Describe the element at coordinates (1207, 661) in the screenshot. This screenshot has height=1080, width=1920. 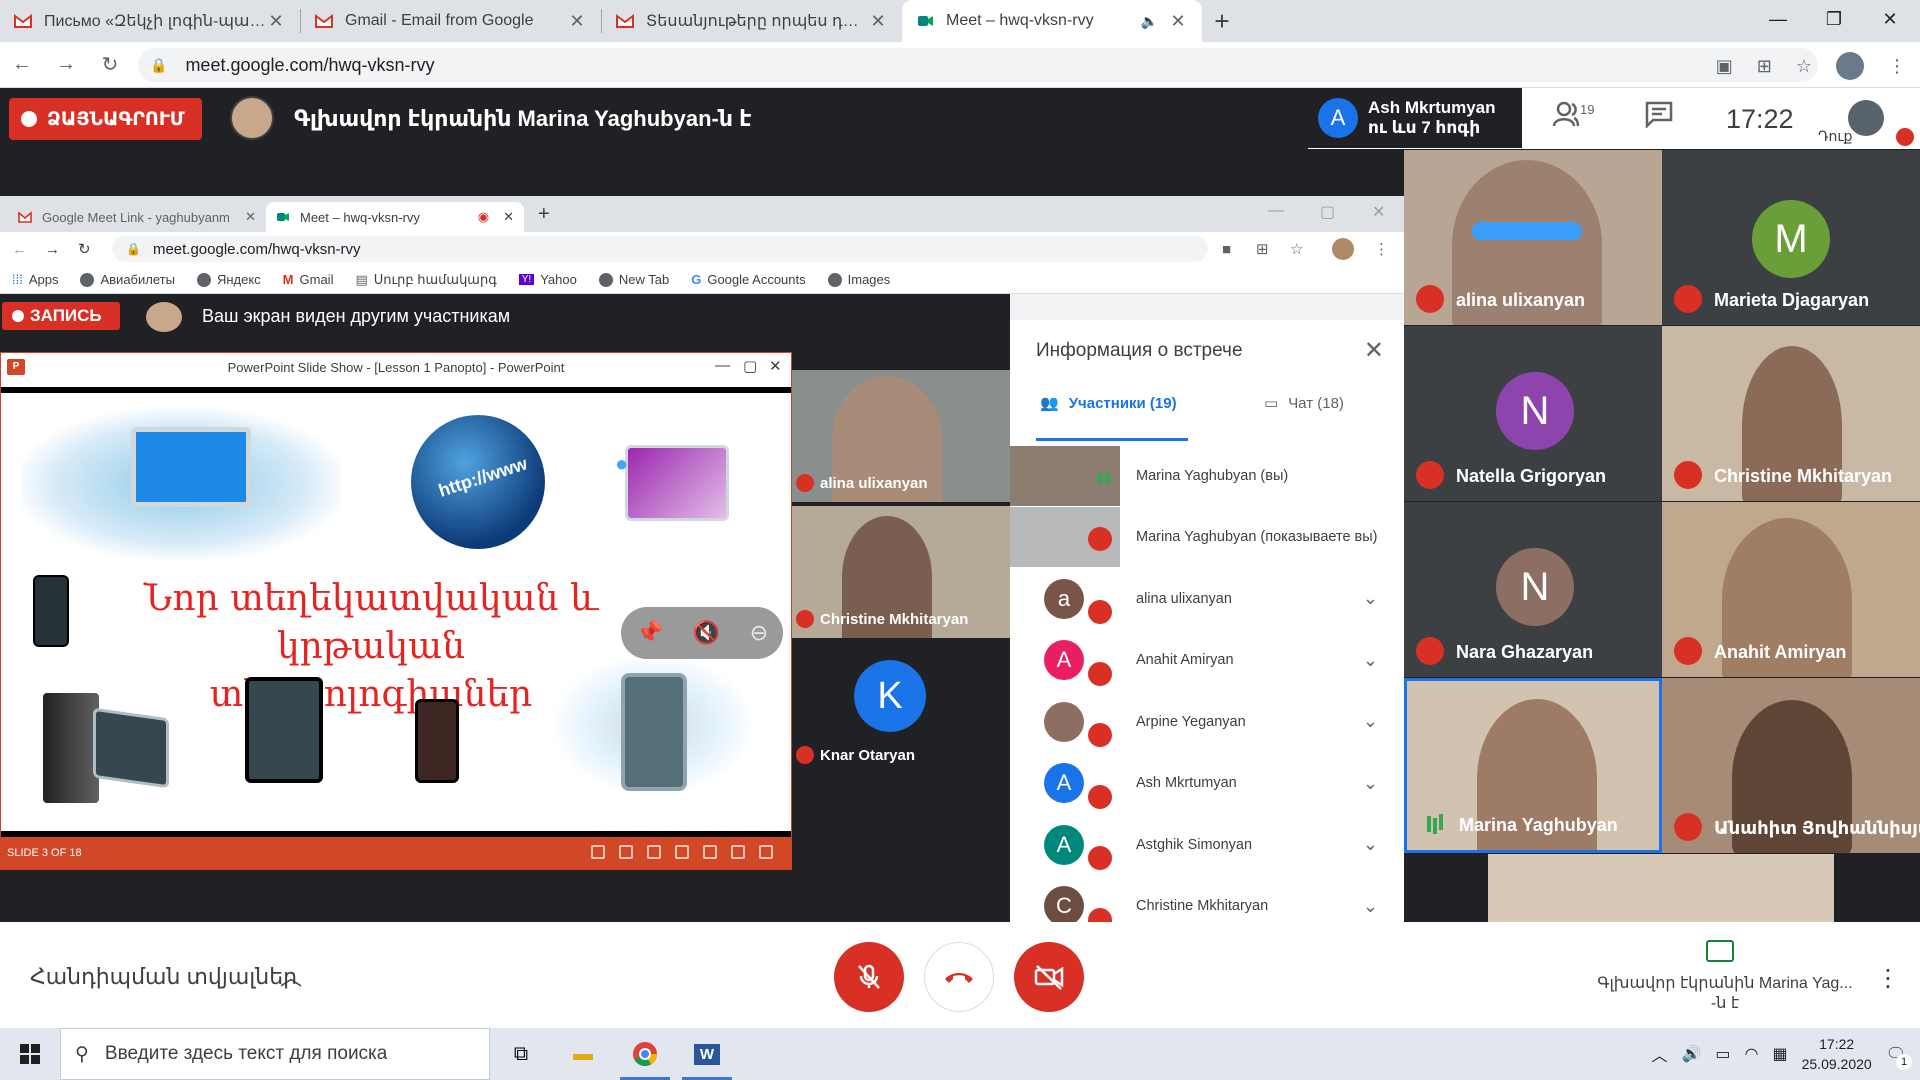
I see `participant-row: A Anahit Amiryan ⌄` at that location.